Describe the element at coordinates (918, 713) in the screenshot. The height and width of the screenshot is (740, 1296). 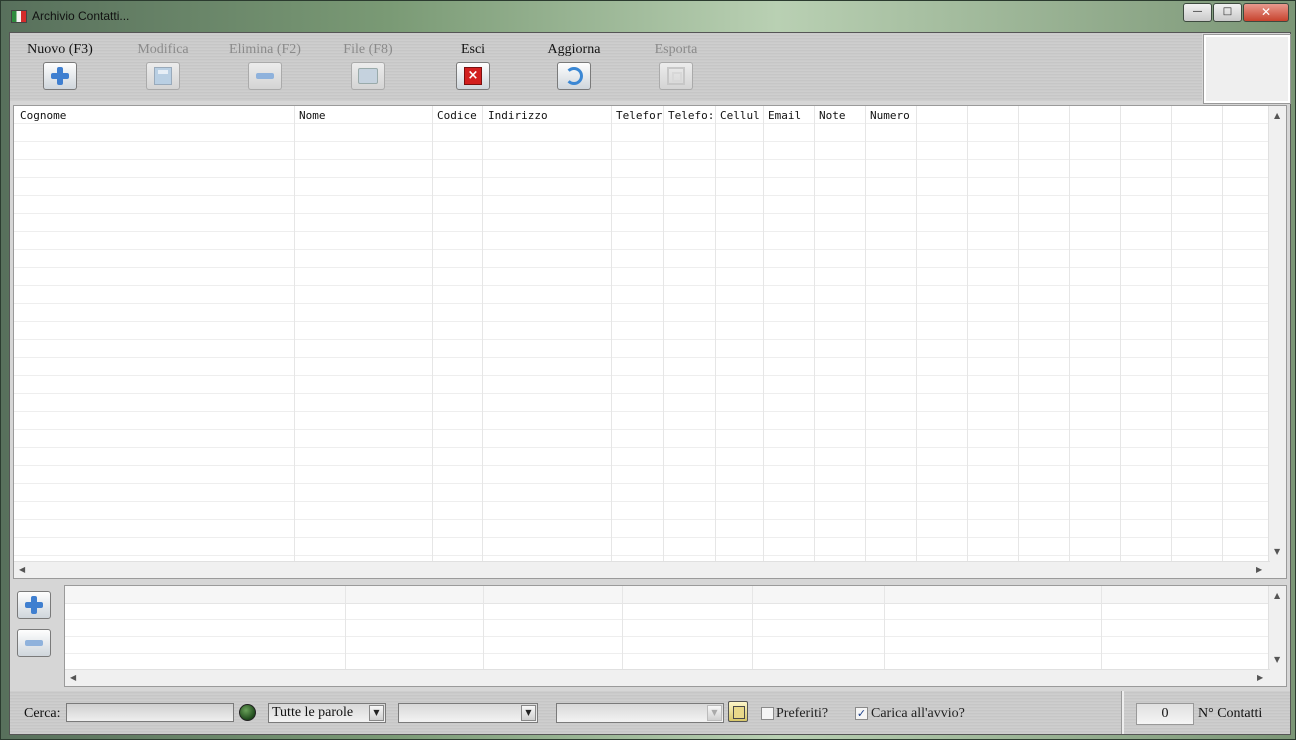
I see `carica-label: Carica all'avvio?` at that location.